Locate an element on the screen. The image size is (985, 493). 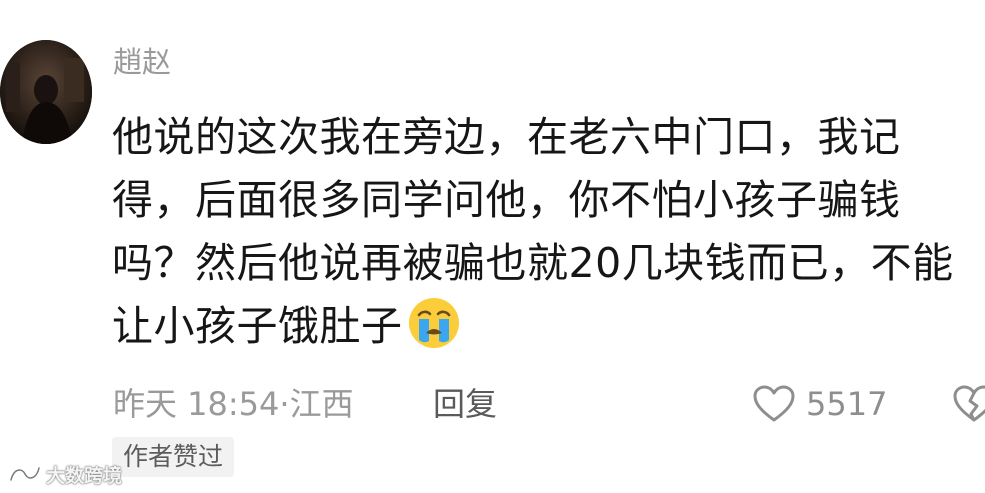
dislike-button is located at coordinates (968, 406).